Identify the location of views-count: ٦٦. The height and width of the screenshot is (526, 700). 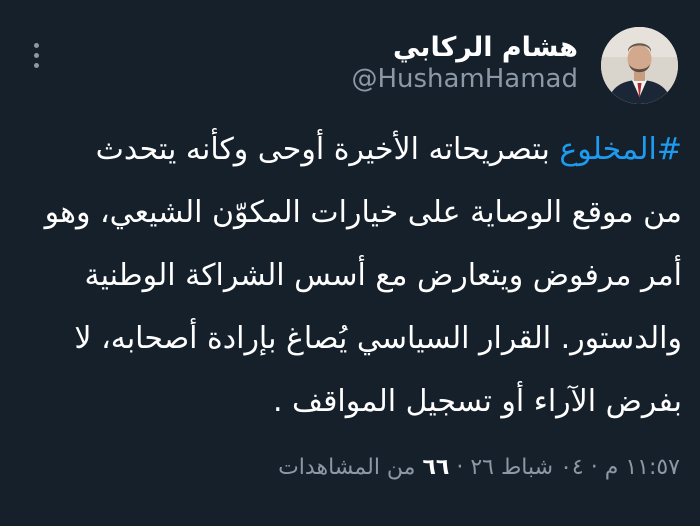
(436, 467).